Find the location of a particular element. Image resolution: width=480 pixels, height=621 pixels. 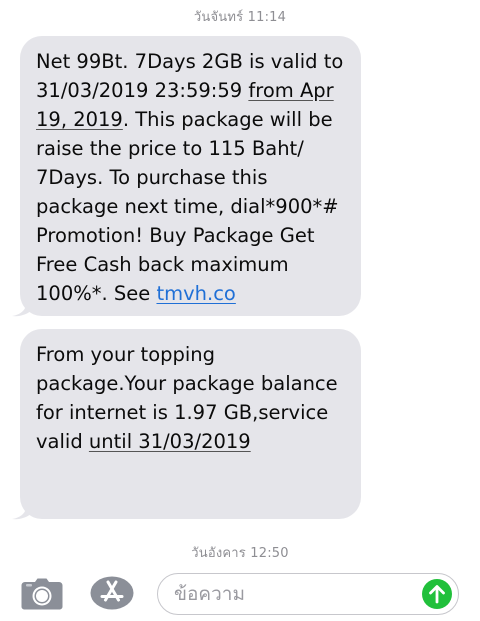

message-line: Promotion! Buy Package Get is located at coordinates (190, 235).